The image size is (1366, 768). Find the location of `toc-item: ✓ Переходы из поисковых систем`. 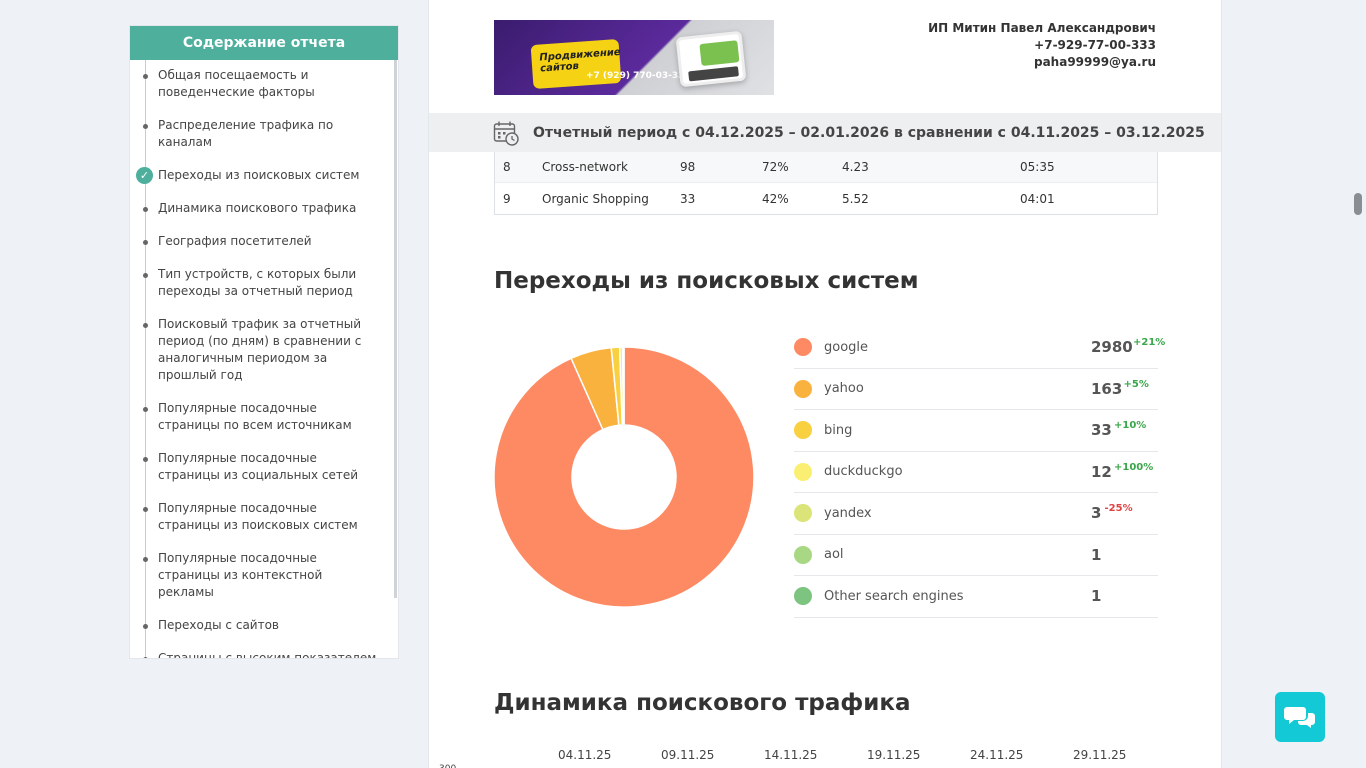

toc-item: ✓ Переходы из поисковых систем is located at coordinates (261, 175).